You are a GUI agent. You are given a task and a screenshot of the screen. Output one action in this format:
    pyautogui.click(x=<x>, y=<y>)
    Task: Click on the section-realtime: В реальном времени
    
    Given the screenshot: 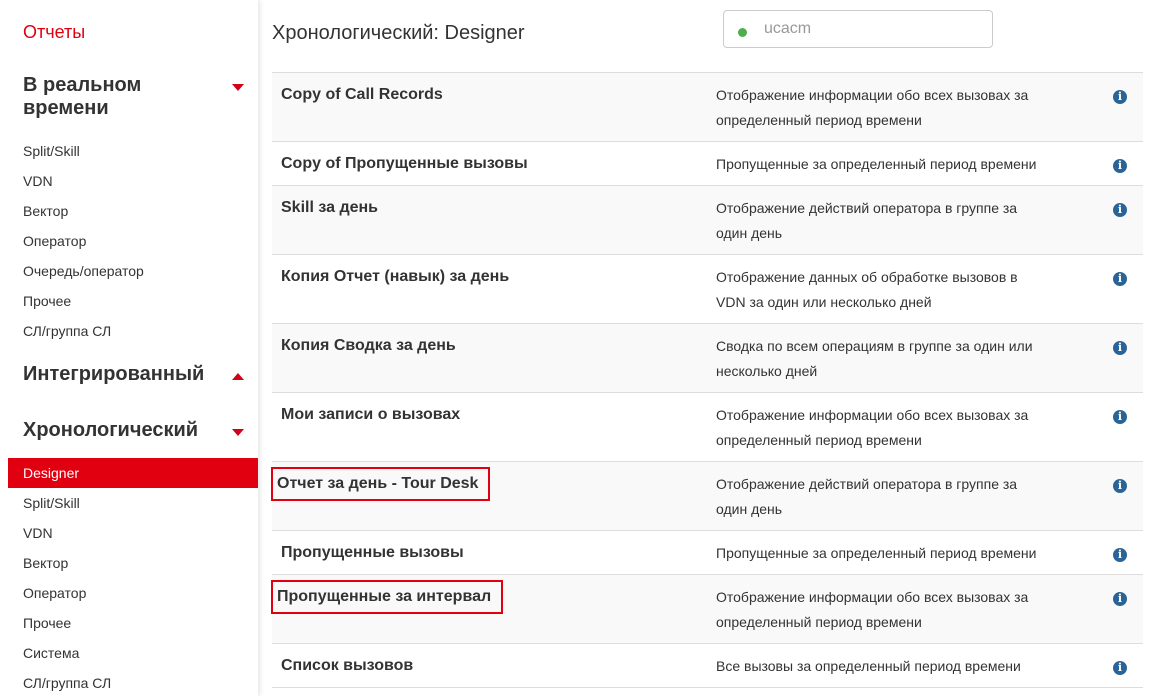 What is the action you would take?
    pyautogui.click(x=135, y=97)
    